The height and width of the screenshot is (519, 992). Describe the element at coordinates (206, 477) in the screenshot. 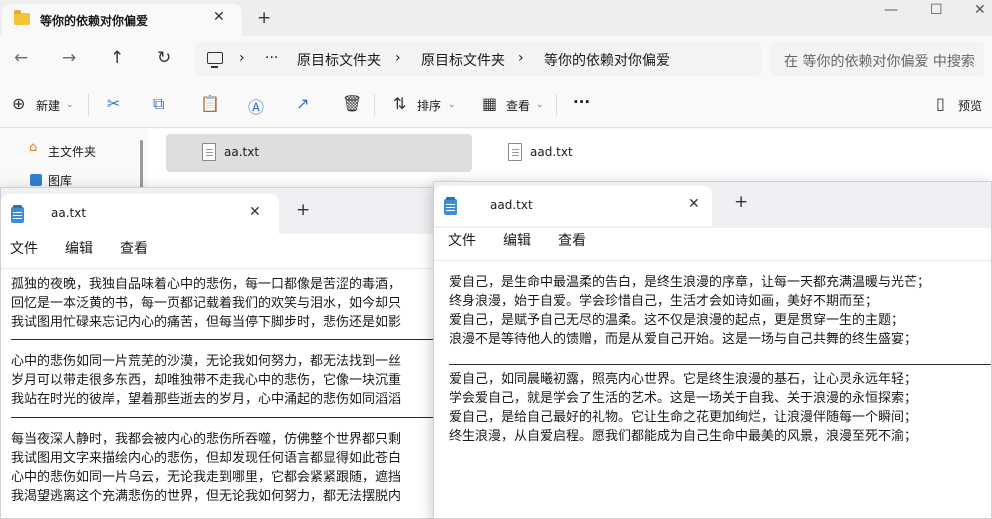

I see `text-line: 心中的悲伤如同一片乌云，无论我走到哪里，它都会紧紧跟随，遮挡` at that location.